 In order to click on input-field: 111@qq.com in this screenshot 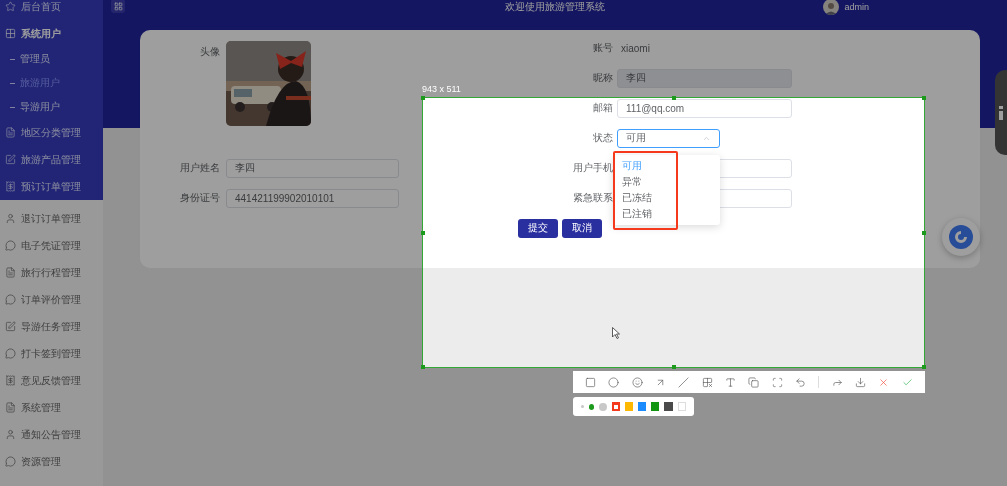, I will do `click(704, 108)`.